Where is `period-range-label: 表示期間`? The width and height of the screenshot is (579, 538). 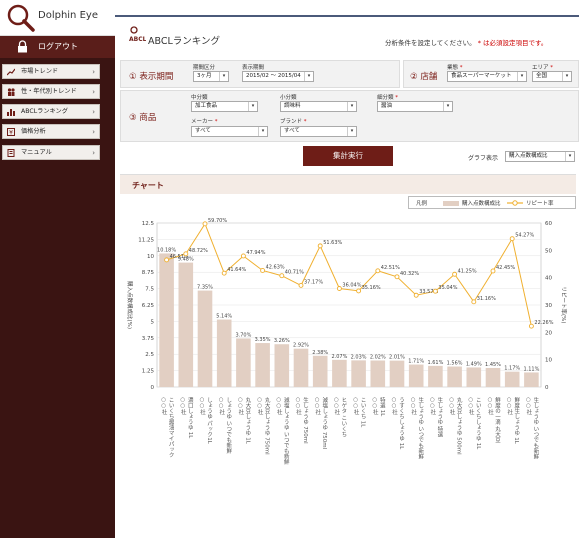
period-range-label: 表示期間 is located at coordinates (253, 68).